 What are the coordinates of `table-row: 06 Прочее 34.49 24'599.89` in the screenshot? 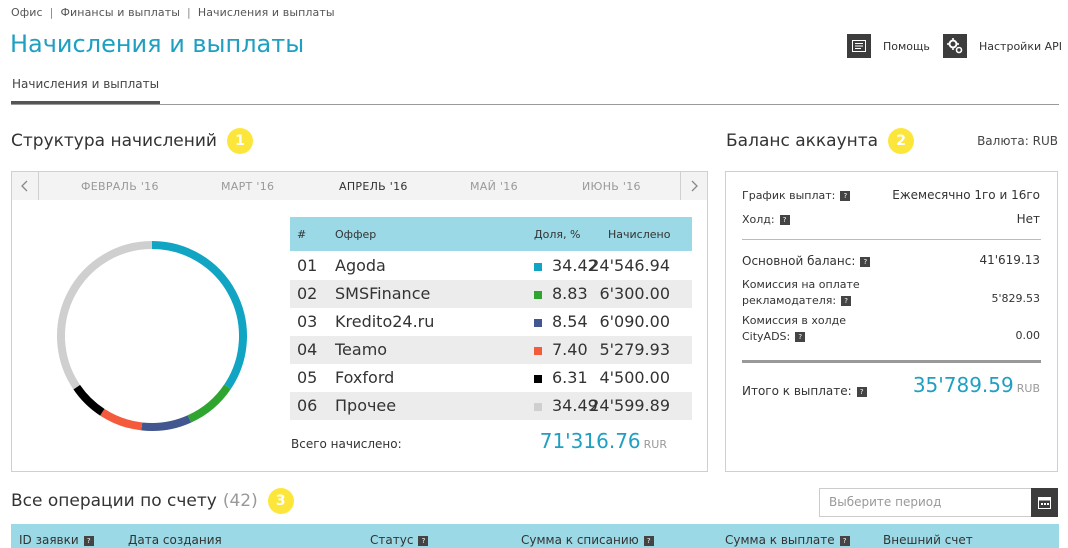 It's located at (491, 406).